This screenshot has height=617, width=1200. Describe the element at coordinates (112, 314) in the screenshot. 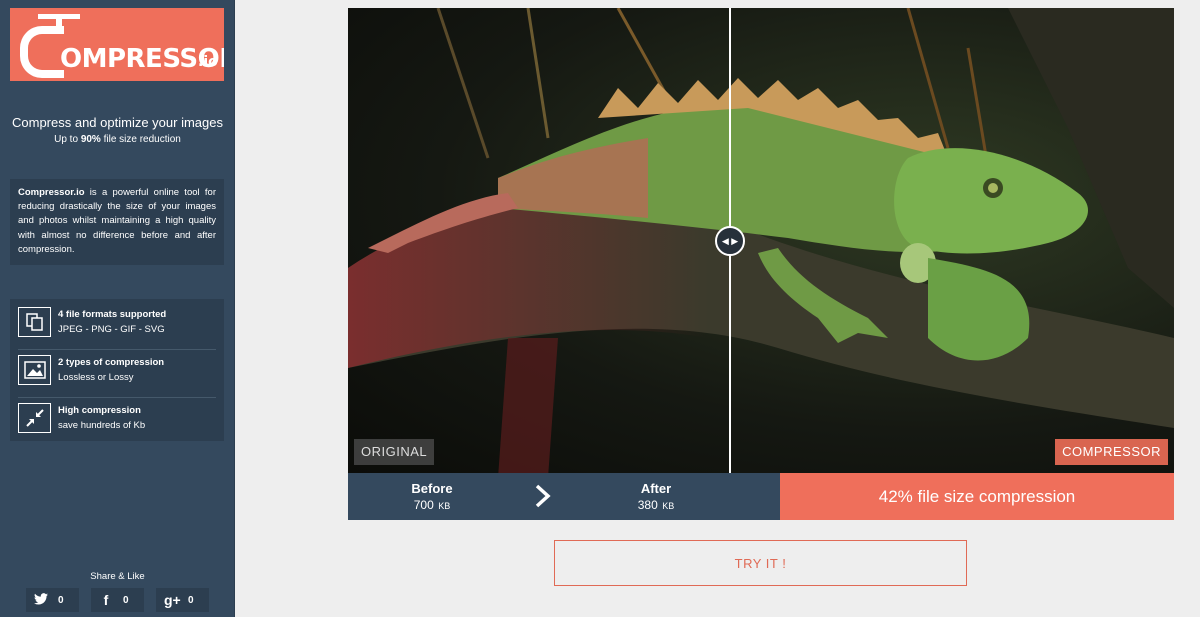

I see `feature-title: 4 file formats supported` at that location.